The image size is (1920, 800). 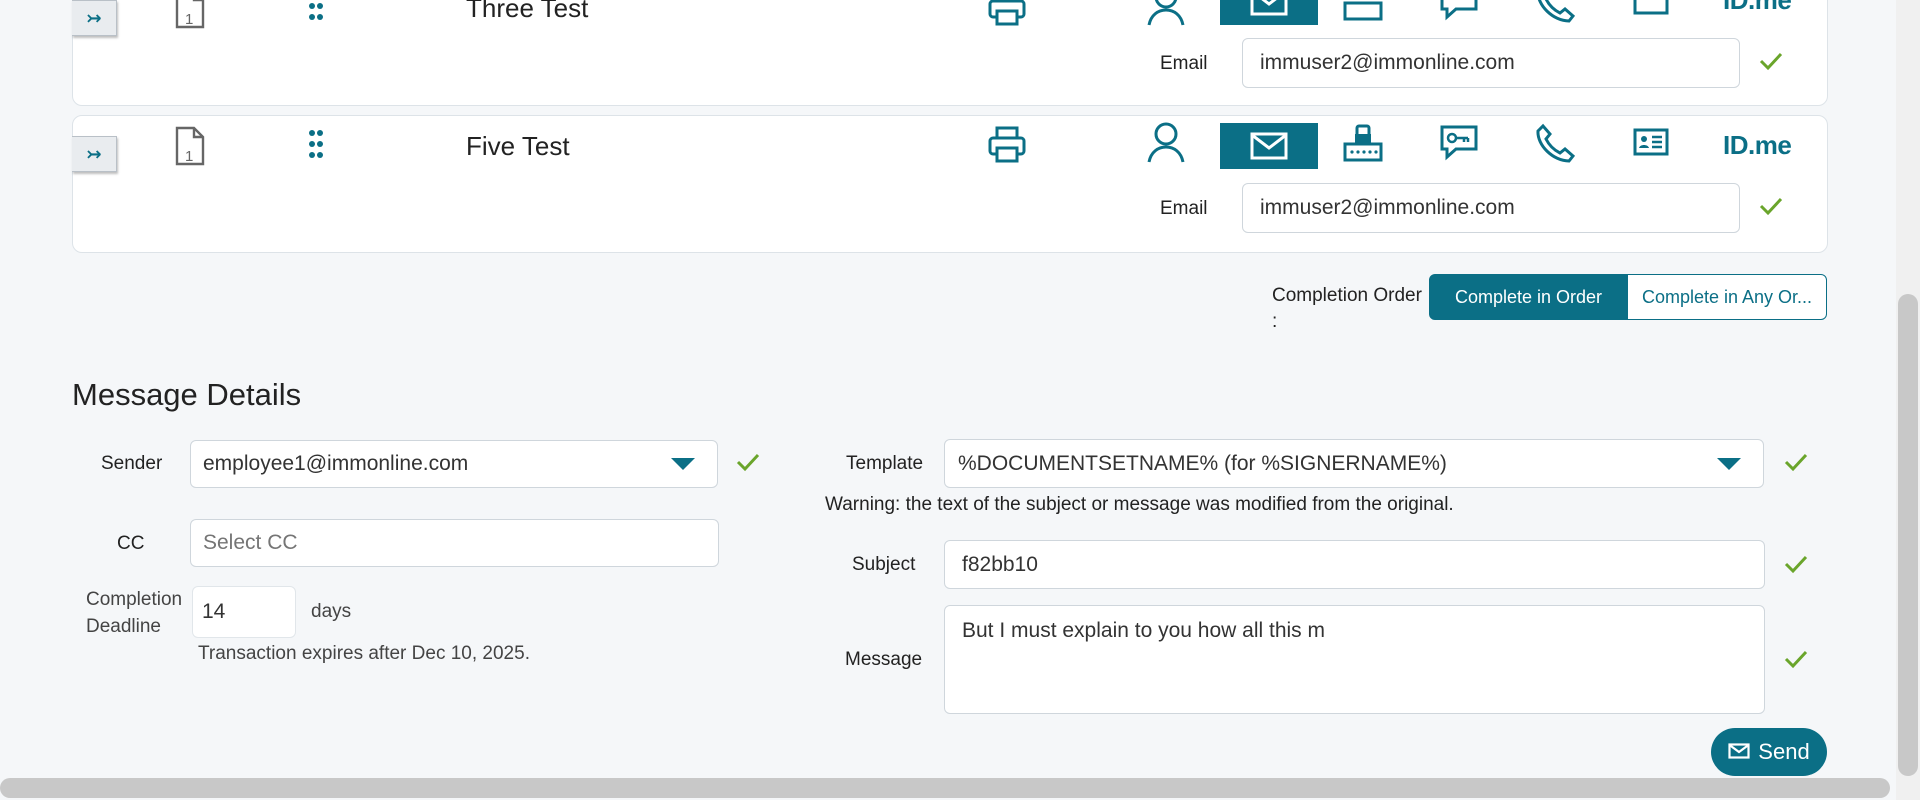 I want to click on cc-input, so click(x=454, y=543).